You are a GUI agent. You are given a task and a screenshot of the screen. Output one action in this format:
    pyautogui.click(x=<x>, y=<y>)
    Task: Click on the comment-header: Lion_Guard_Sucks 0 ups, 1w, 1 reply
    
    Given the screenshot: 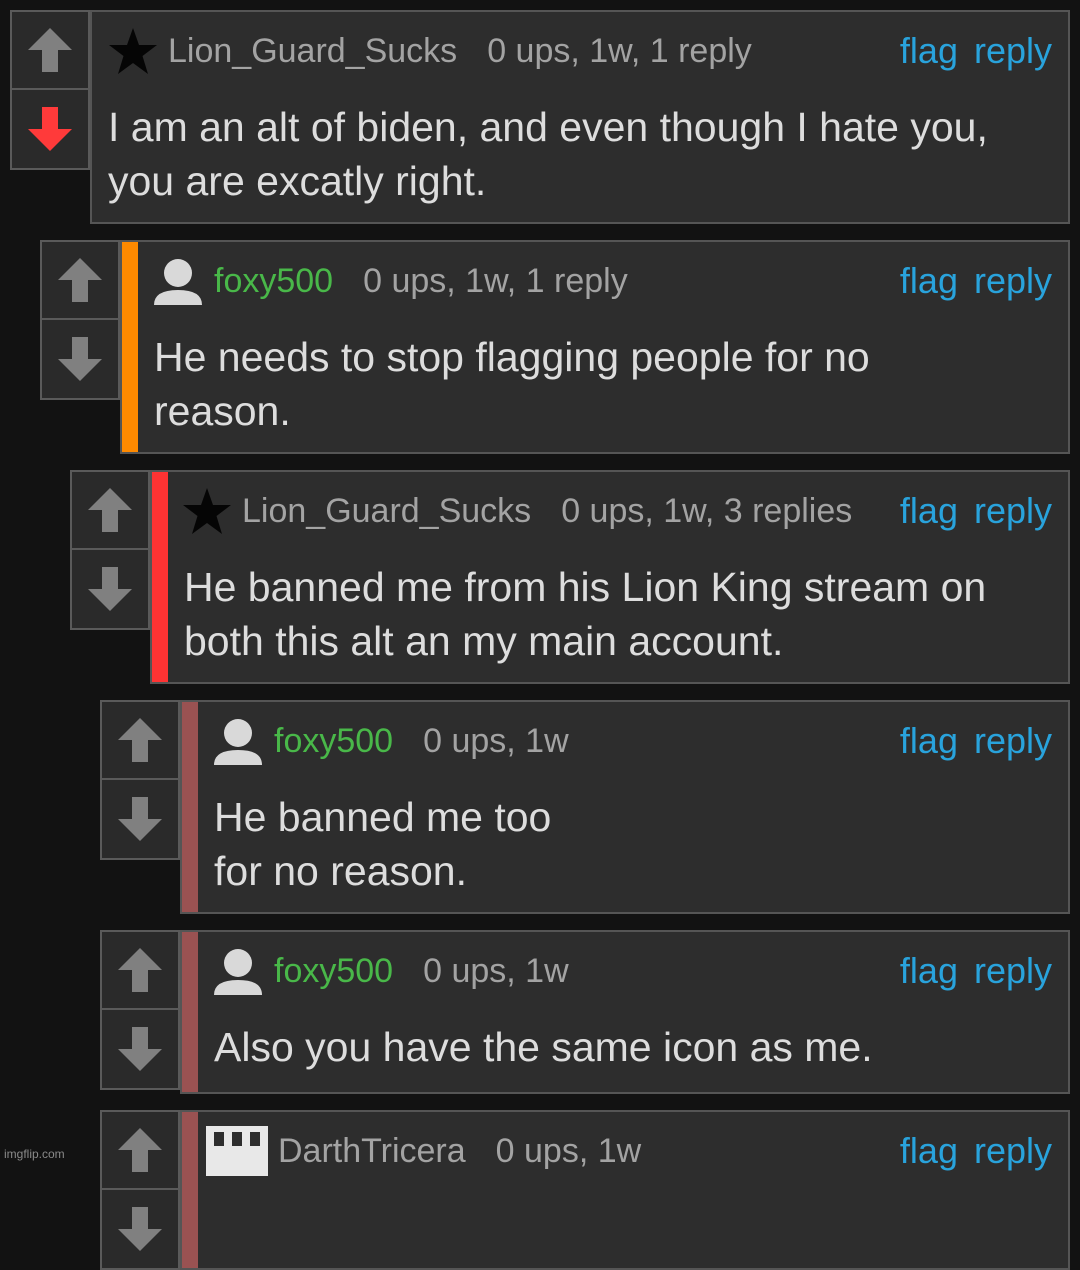 What is the action you would take?
    pyautogui.click(x=430, y=51)
    